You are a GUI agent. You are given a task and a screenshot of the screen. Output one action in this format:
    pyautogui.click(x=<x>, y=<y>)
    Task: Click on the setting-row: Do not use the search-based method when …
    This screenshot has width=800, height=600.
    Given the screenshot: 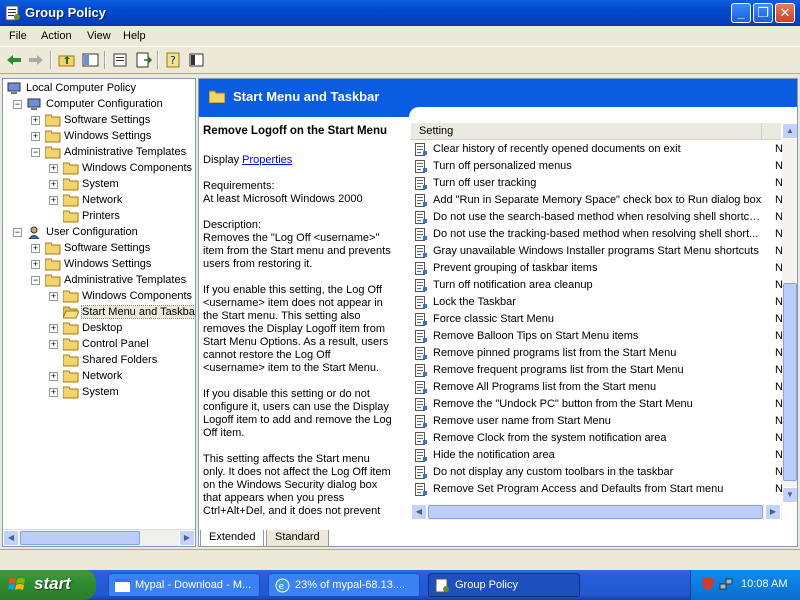 What is the action you would take?
    pyautogui.click(x=597, y=217)
    